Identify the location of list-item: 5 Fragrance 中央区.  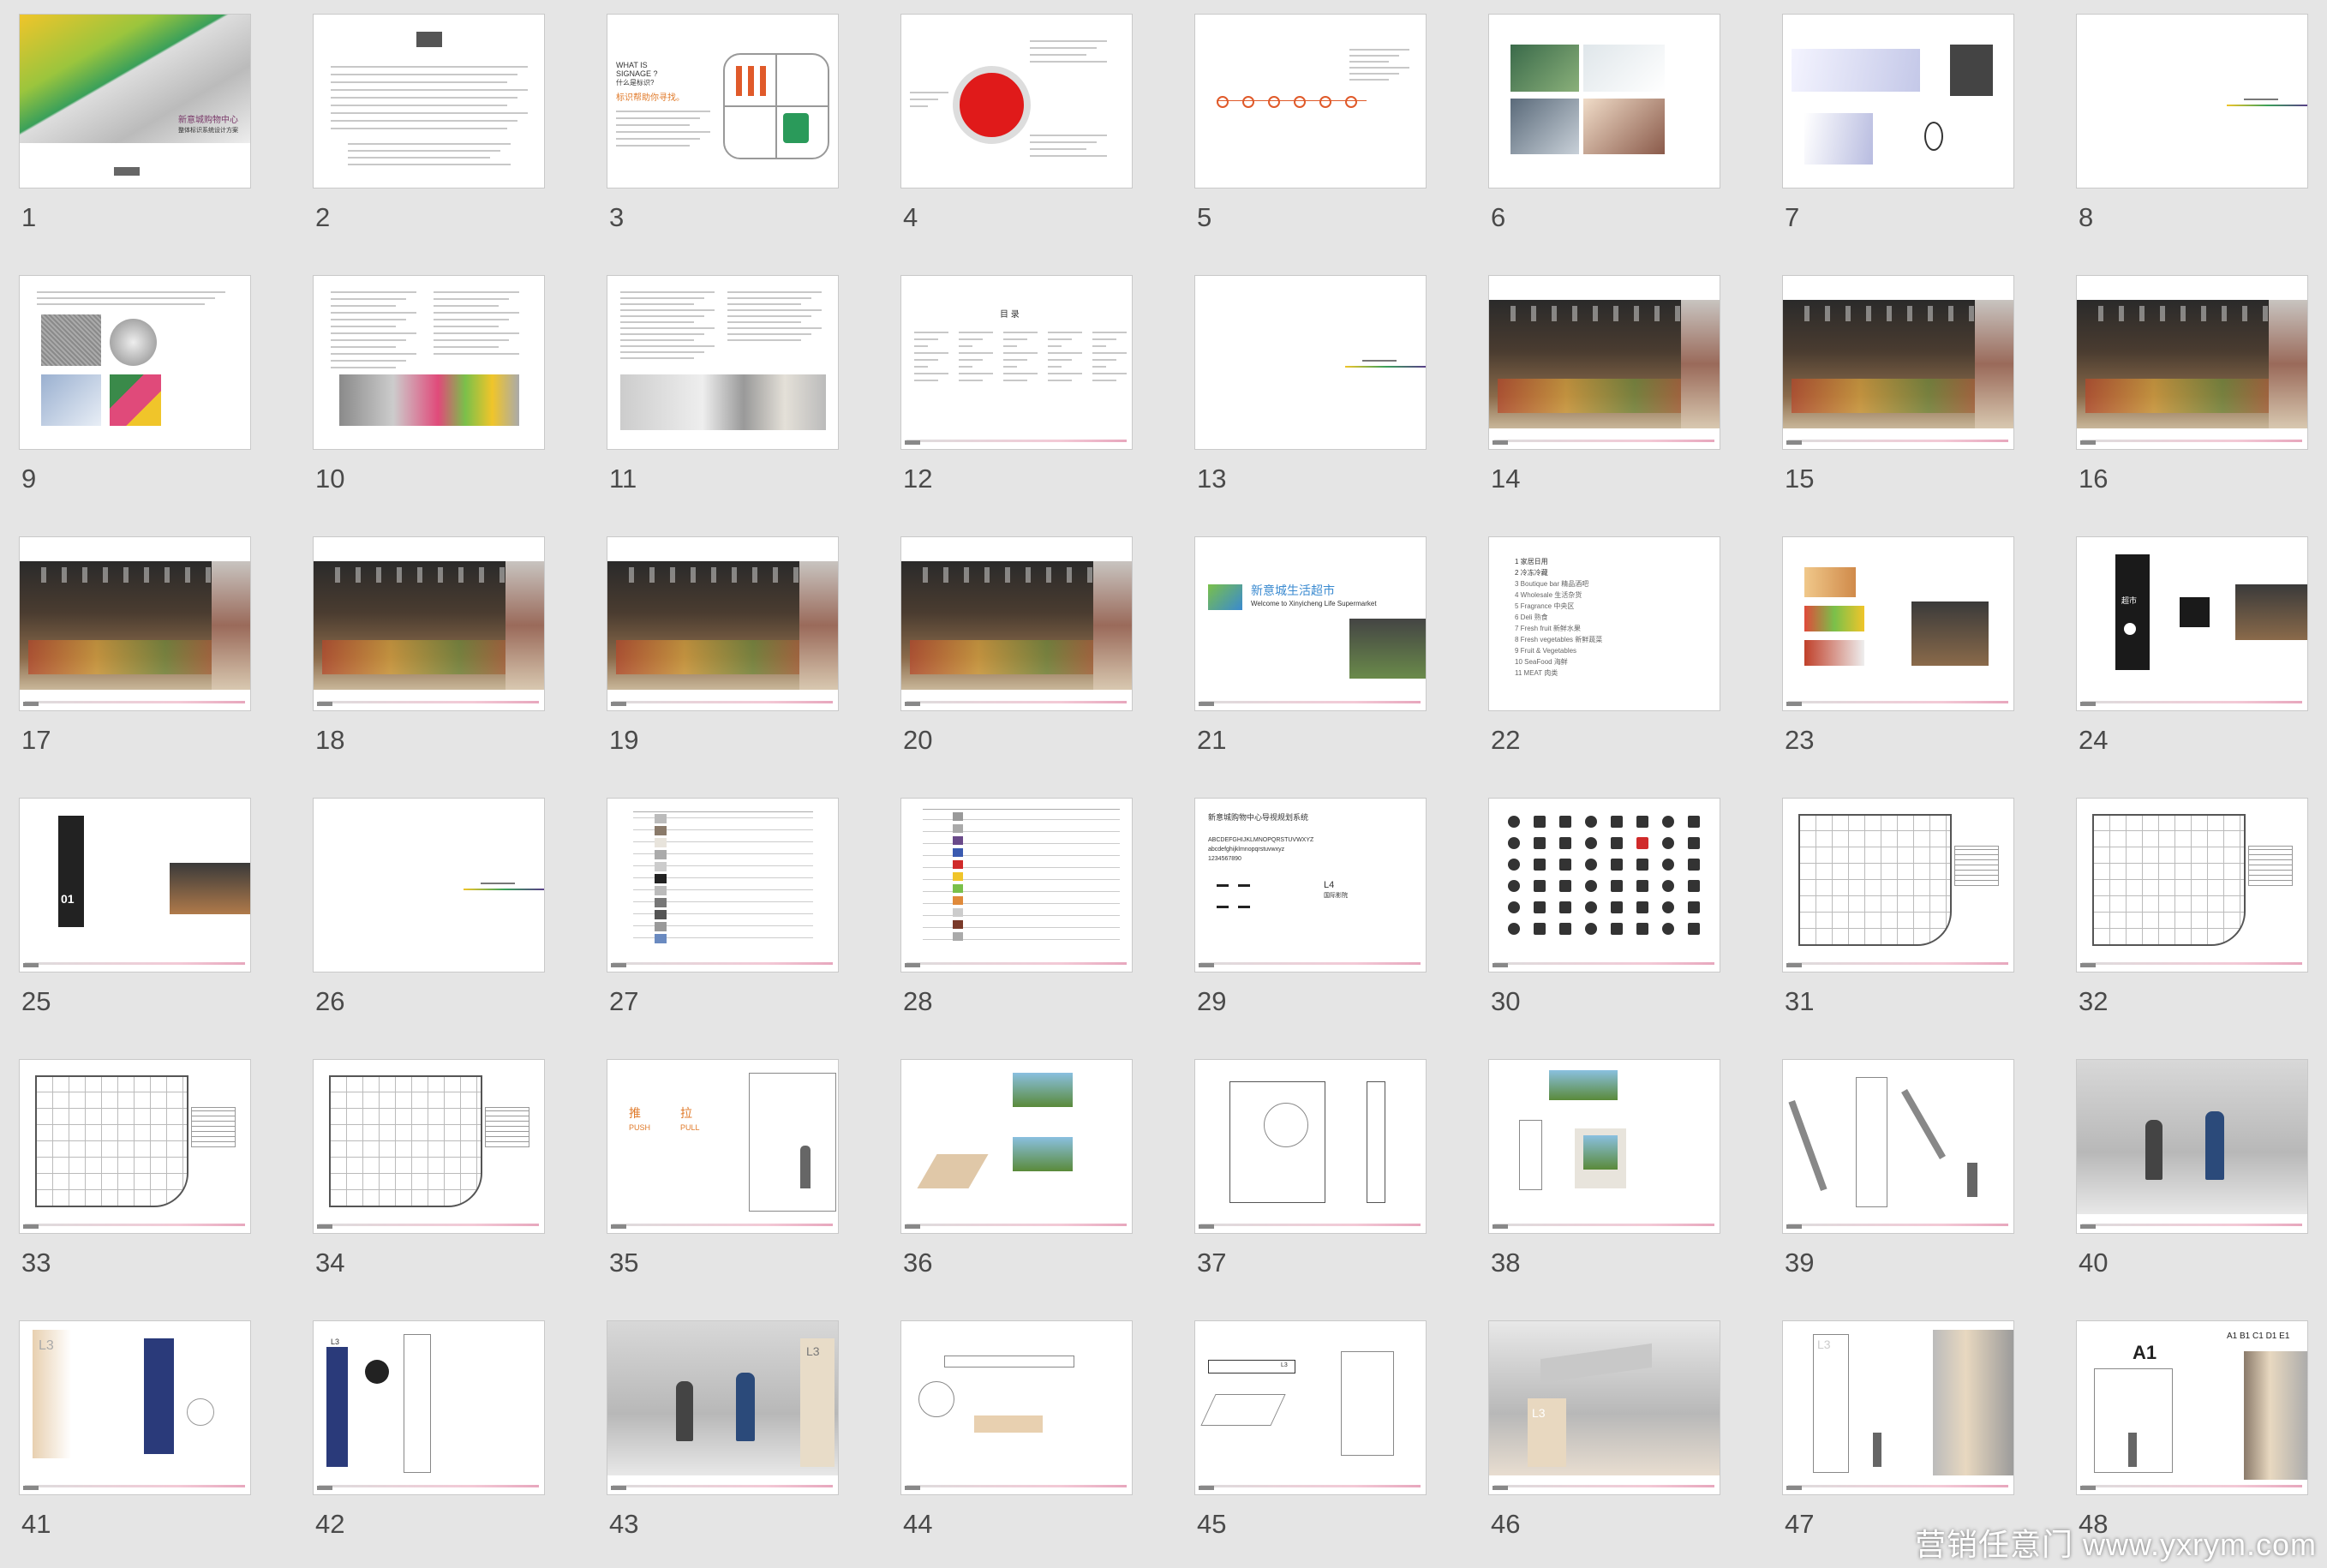
(1545, 606).